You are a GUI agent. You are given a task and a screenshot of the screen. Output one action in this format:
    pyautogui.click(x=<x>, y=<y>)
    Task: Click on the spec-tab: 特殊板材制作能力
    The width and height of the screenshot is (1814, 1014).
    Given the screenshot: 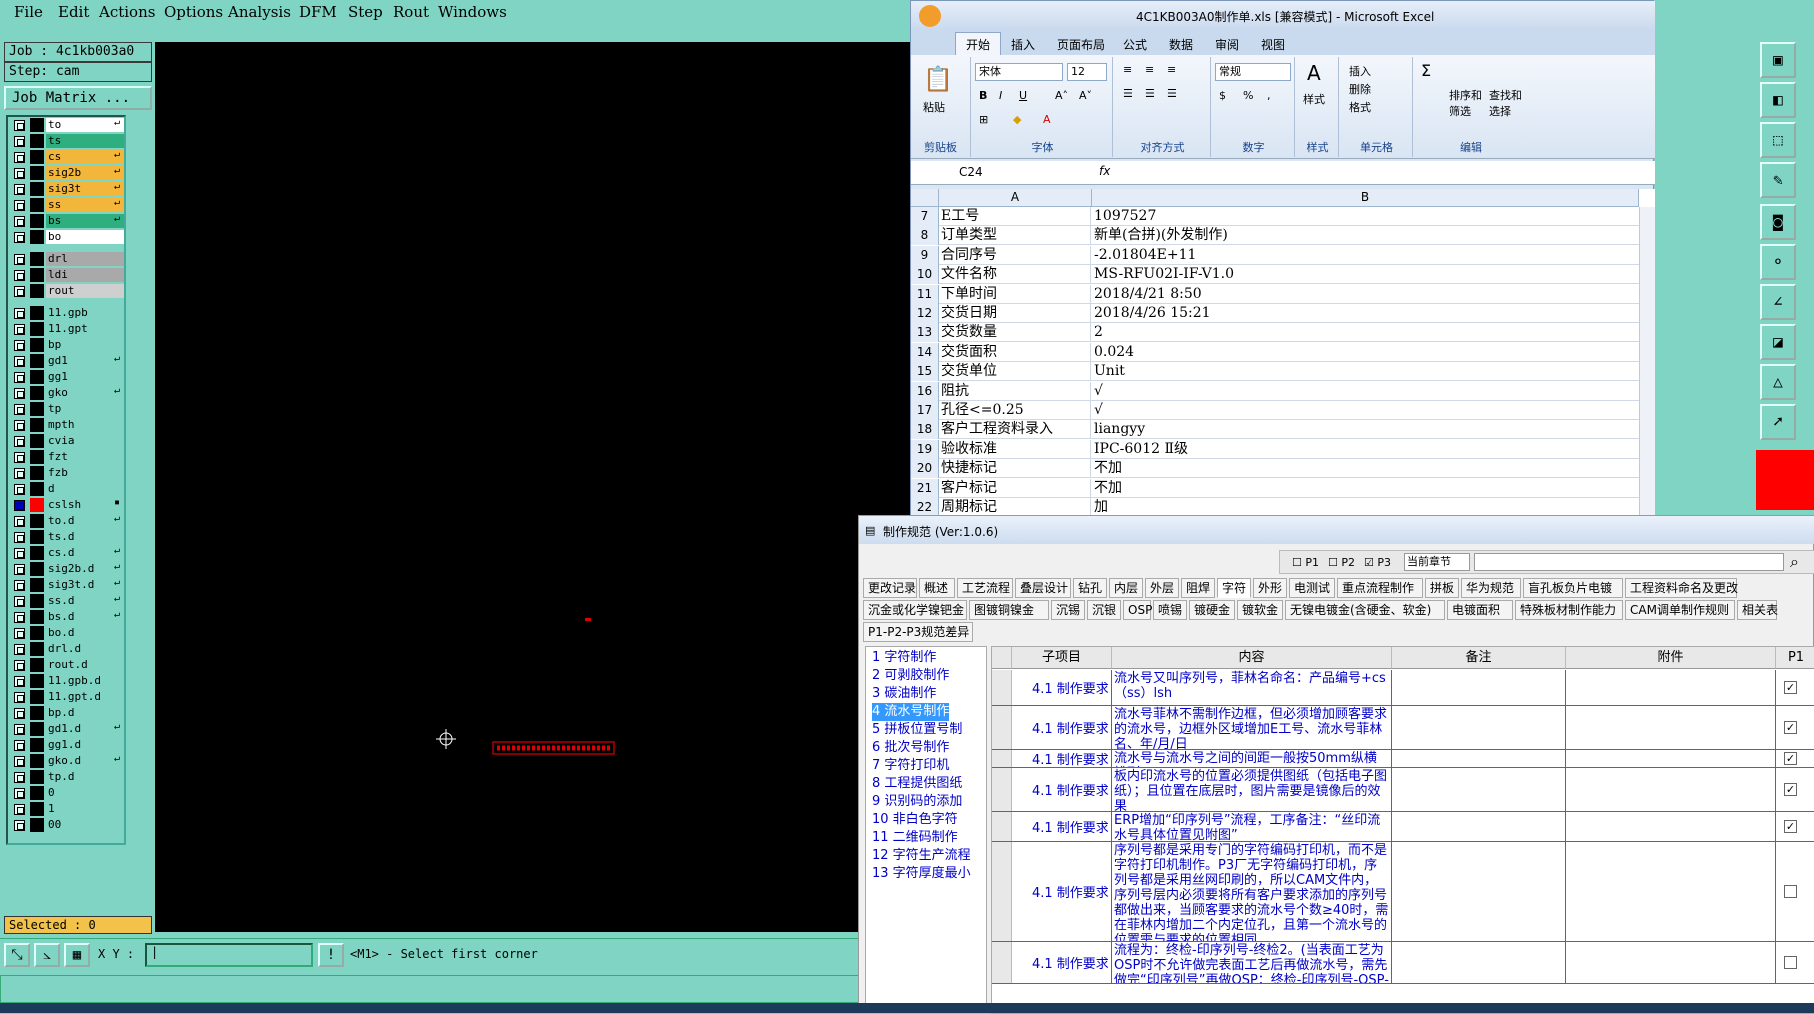 What is the action you would take?
    pyautogui.click(x=1569, y=610)
    